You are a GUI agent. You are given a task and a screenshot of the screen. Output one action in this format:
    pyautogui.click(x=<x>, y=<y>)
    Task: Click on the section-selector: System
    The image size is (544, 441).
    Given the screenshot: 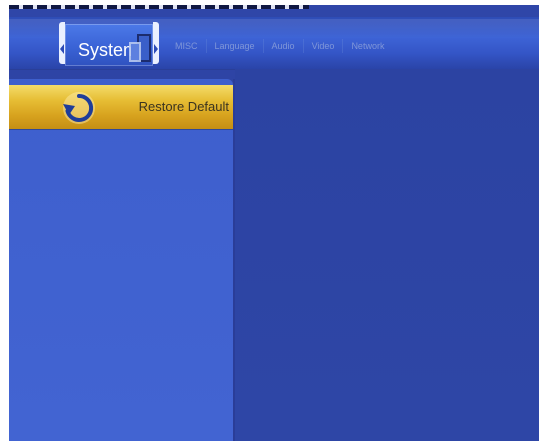 What is the action you would take?
    pyautogui.click(x=109, y=43)
    